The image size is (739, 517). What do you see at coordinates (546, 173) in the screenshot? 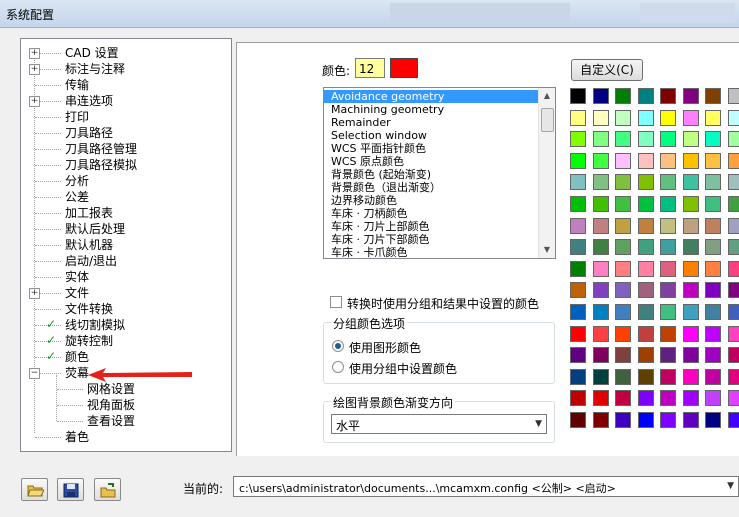
I see `list-scrollbar: ▲ ▼` at bounding box center [546, 173].